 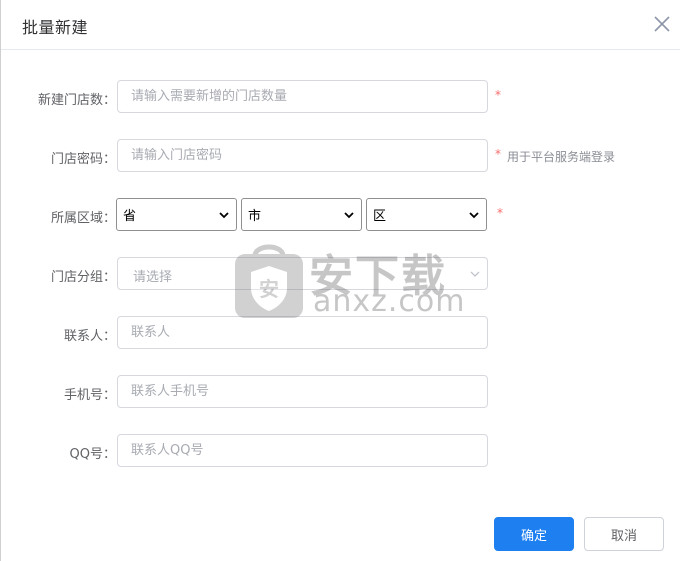 I want to click on form-row-phone: 手机号：, so click(x=340, y=392).